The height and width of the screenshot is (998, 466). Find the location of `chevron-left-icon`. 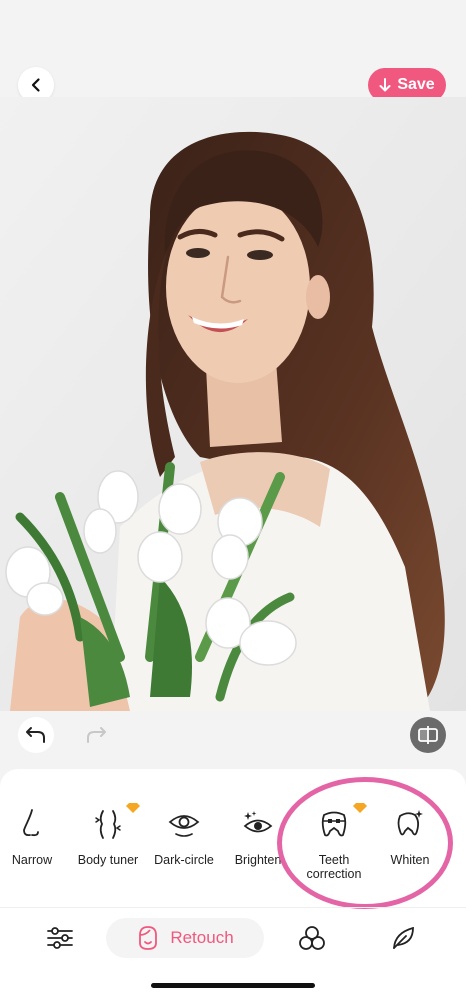

chevron-left-icon is located at coordinates (35, 85).